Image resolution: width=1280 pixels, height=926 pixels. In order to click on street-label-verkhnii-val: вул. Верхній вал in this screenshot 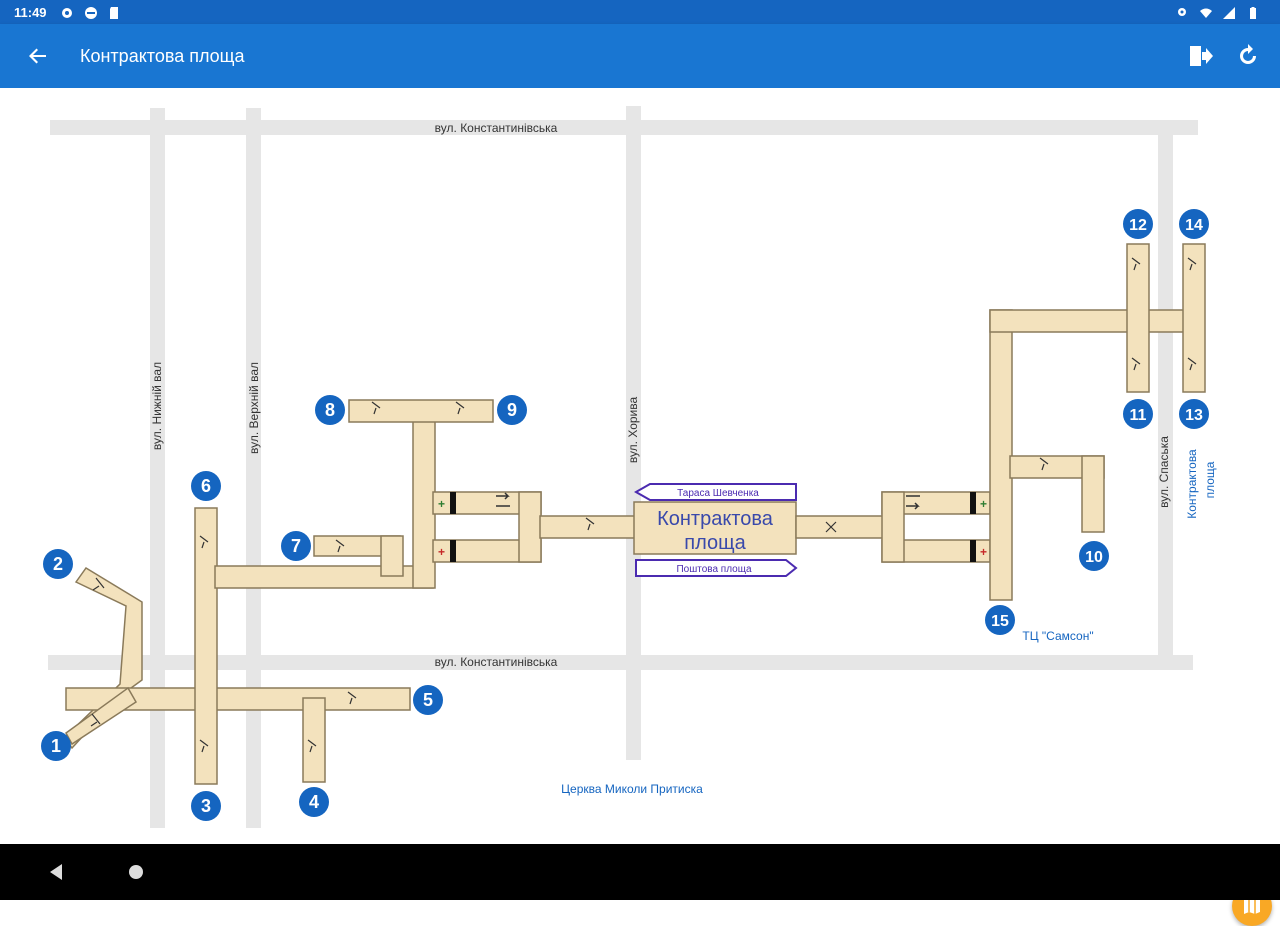, I will do `click(254, 408)`.